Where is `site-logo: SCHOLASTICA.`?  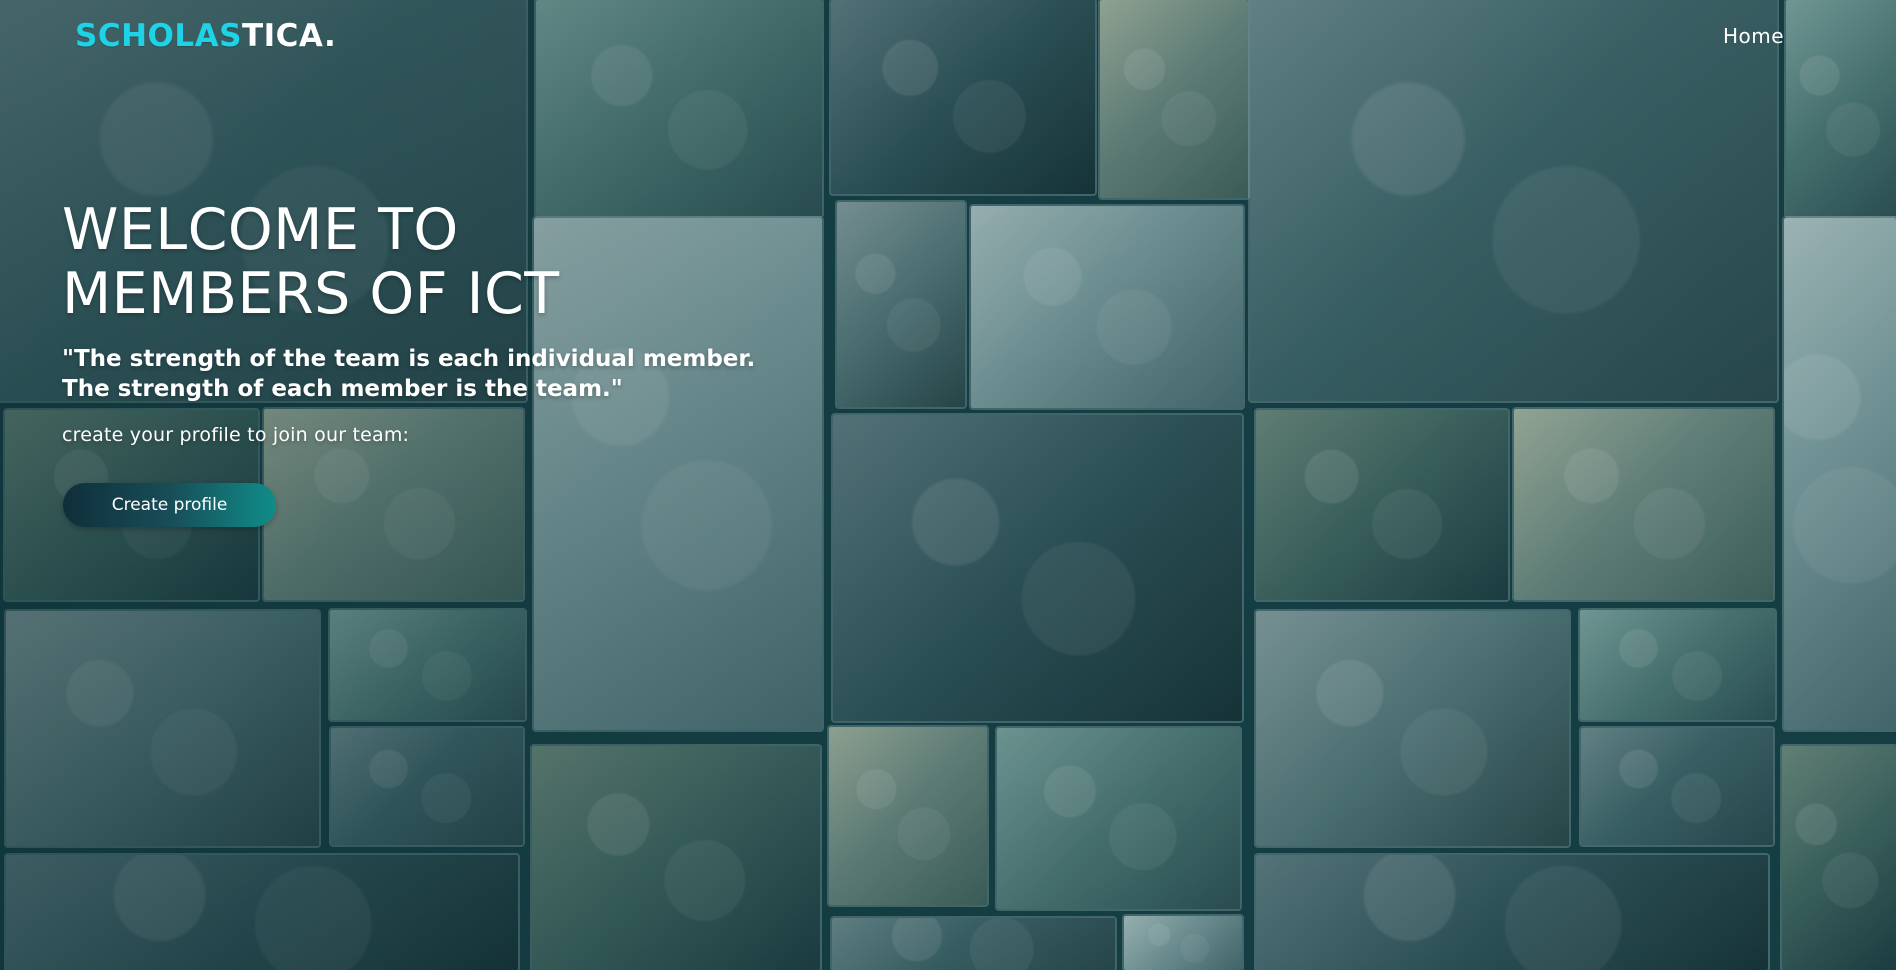 site-logo: SCHOLASTICA. is located at coordinates (205, 36).